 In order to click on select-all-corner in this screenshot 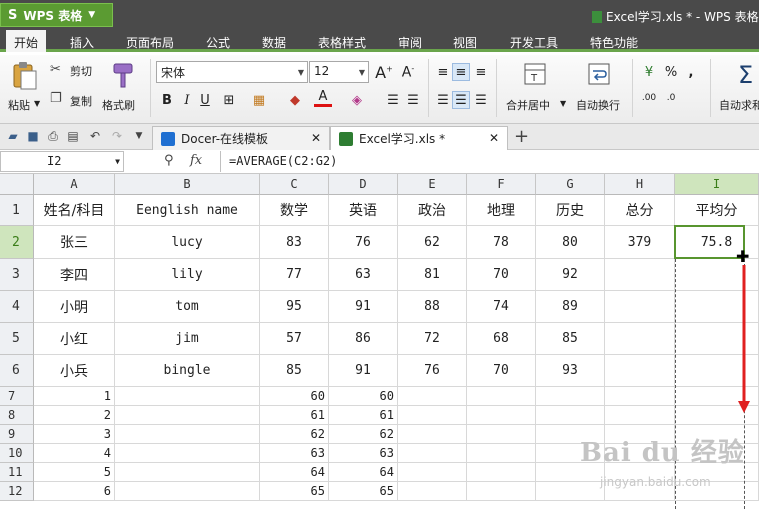, I will do `click(17, 184)`.